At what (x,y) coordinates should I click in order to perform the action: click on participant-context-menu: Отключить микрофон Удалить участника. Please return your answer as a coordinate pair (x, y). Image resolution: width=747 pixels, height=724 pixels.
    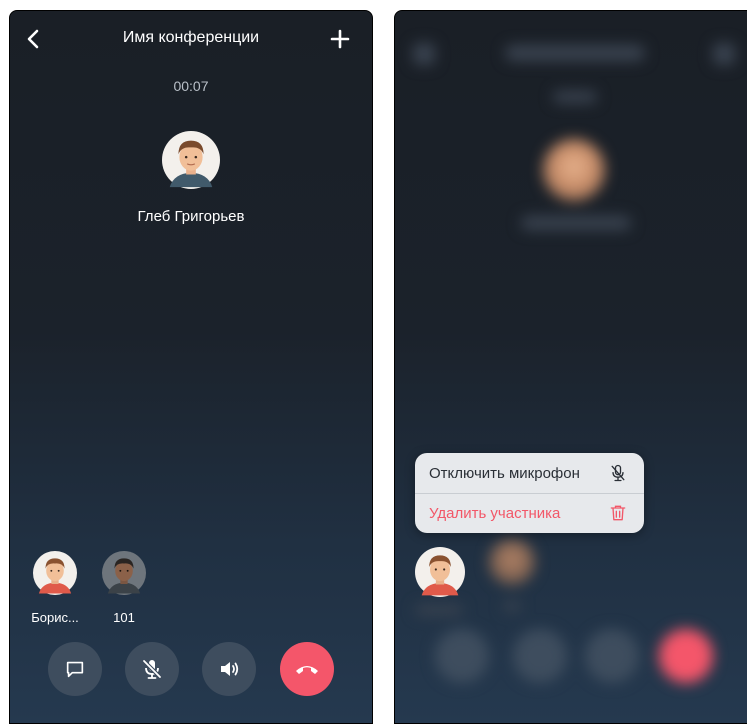
    Looking at the image, I should click on (529, 493).